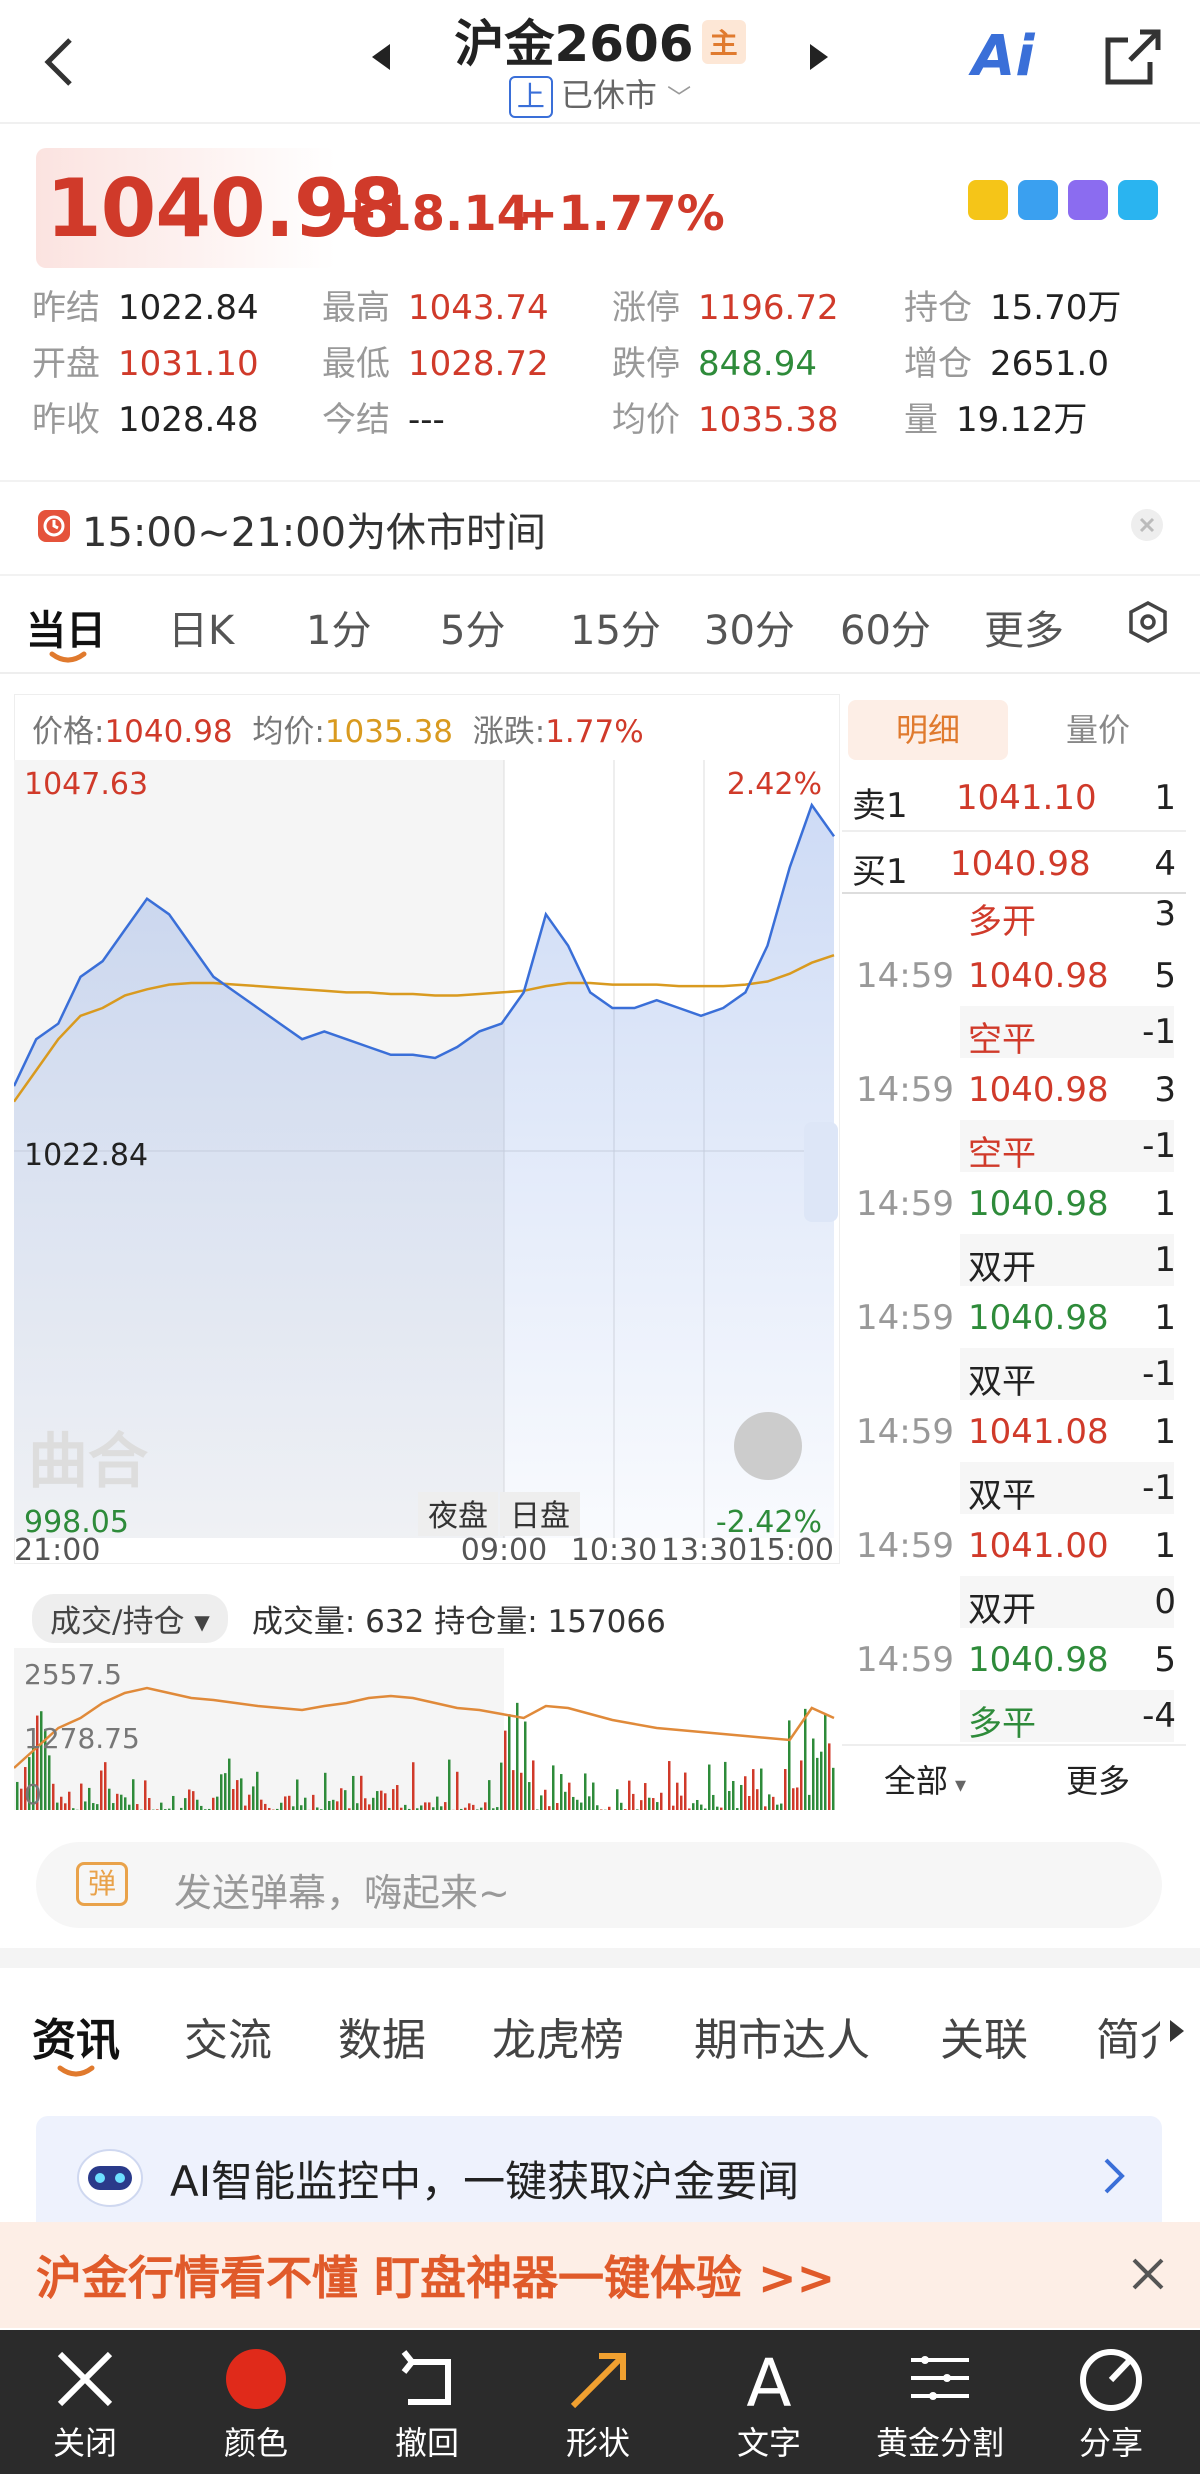 Image resolution: width=1200 pixels, height=2474 pixels. Describe the element at coordinates (130, 1618) in the screenshot. I see `volume-selector: 成交/持仓 ▾` at that location.